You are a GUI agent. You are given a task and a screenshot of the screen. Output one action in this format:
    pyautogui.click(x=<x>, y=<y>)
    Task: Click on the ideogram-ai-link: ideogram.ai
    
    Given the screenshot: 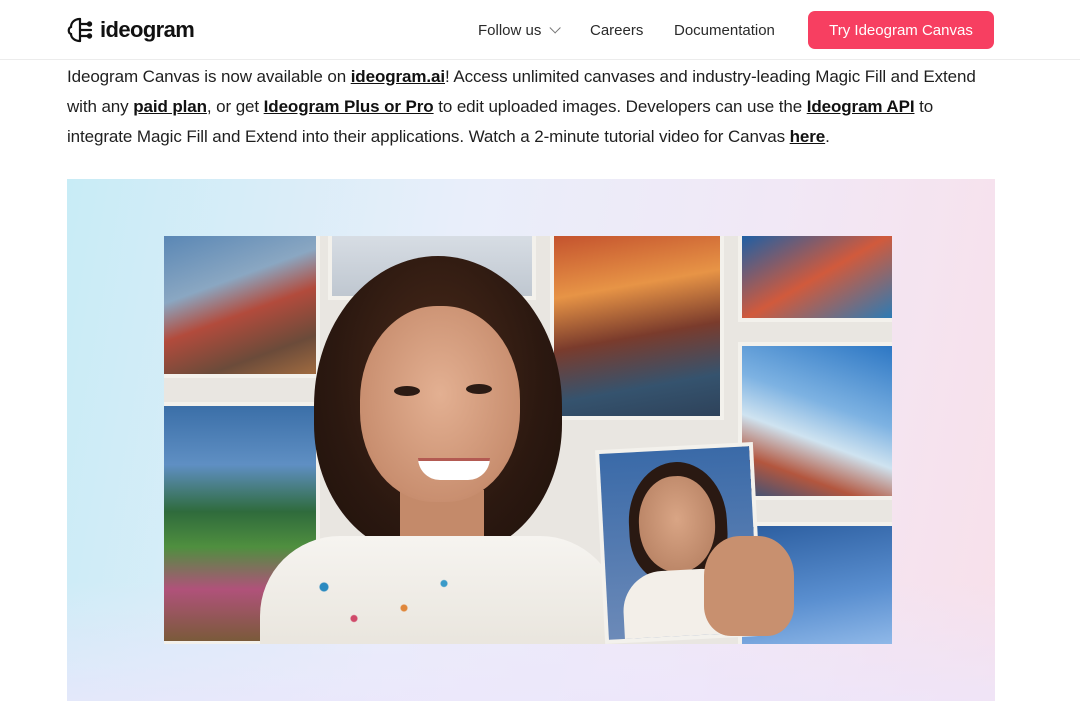 What is the action you would take?
    pyautogui.click(x=398, y=76)
    